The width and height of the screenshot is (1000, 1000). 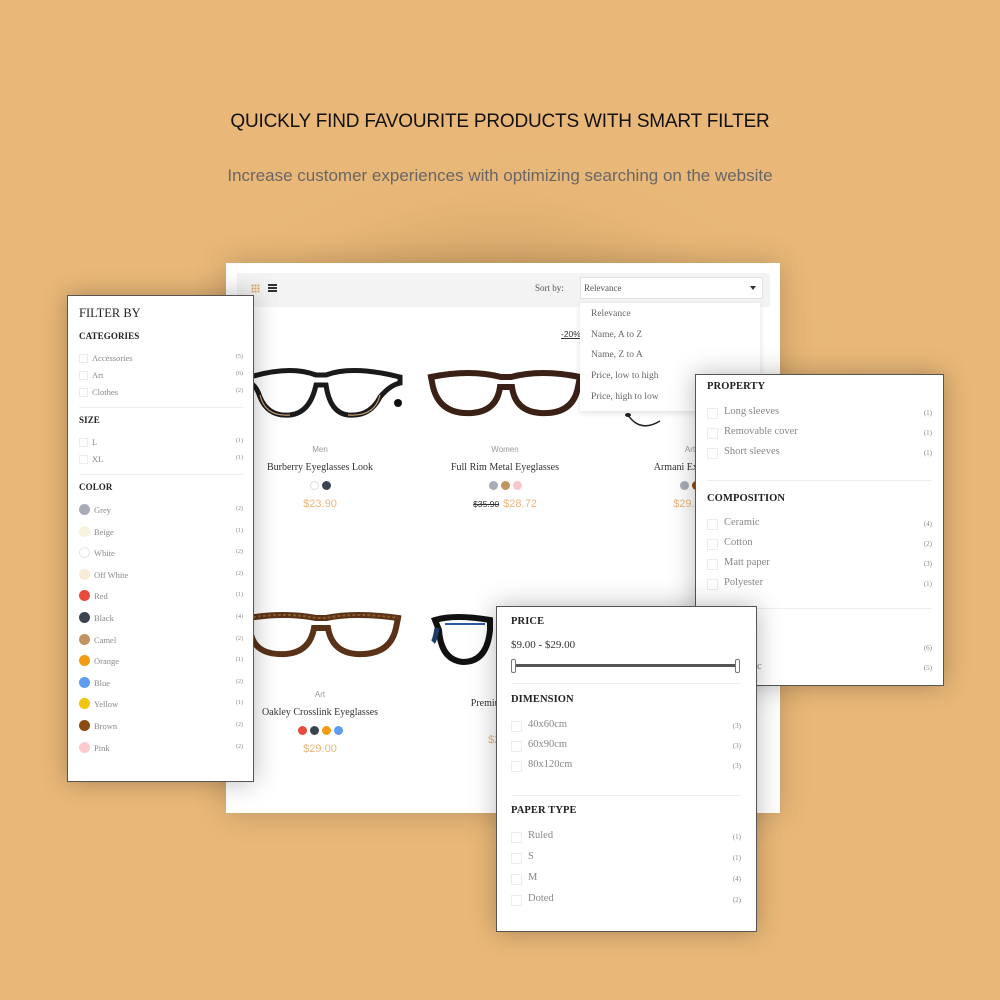 I want to click on filter-item-cotton: Cotton (2), so click(x=819, y=547).